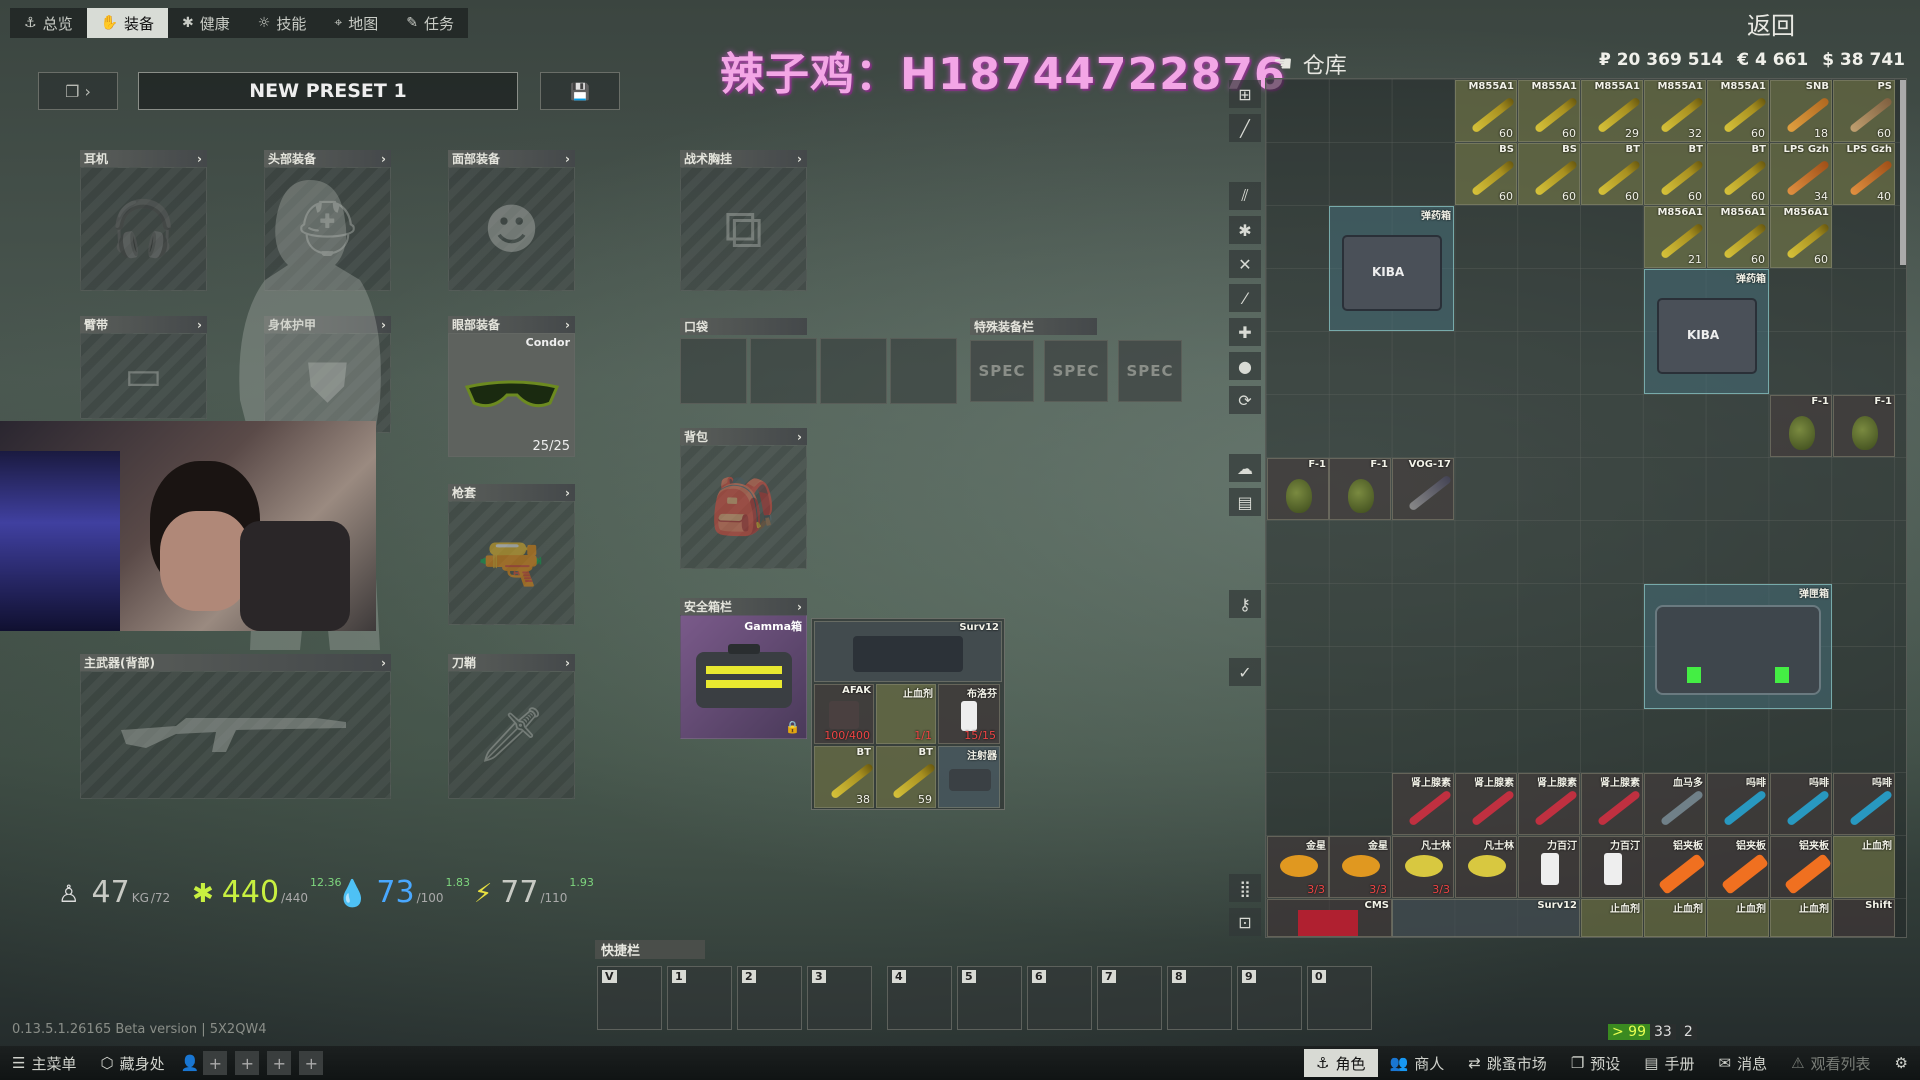 The height and width of the screenshot is (1080, 1920). Describe the element at coordinates (1595, 1063) in the screenshot. I see `presets-button: ❐ 预设` at that location.